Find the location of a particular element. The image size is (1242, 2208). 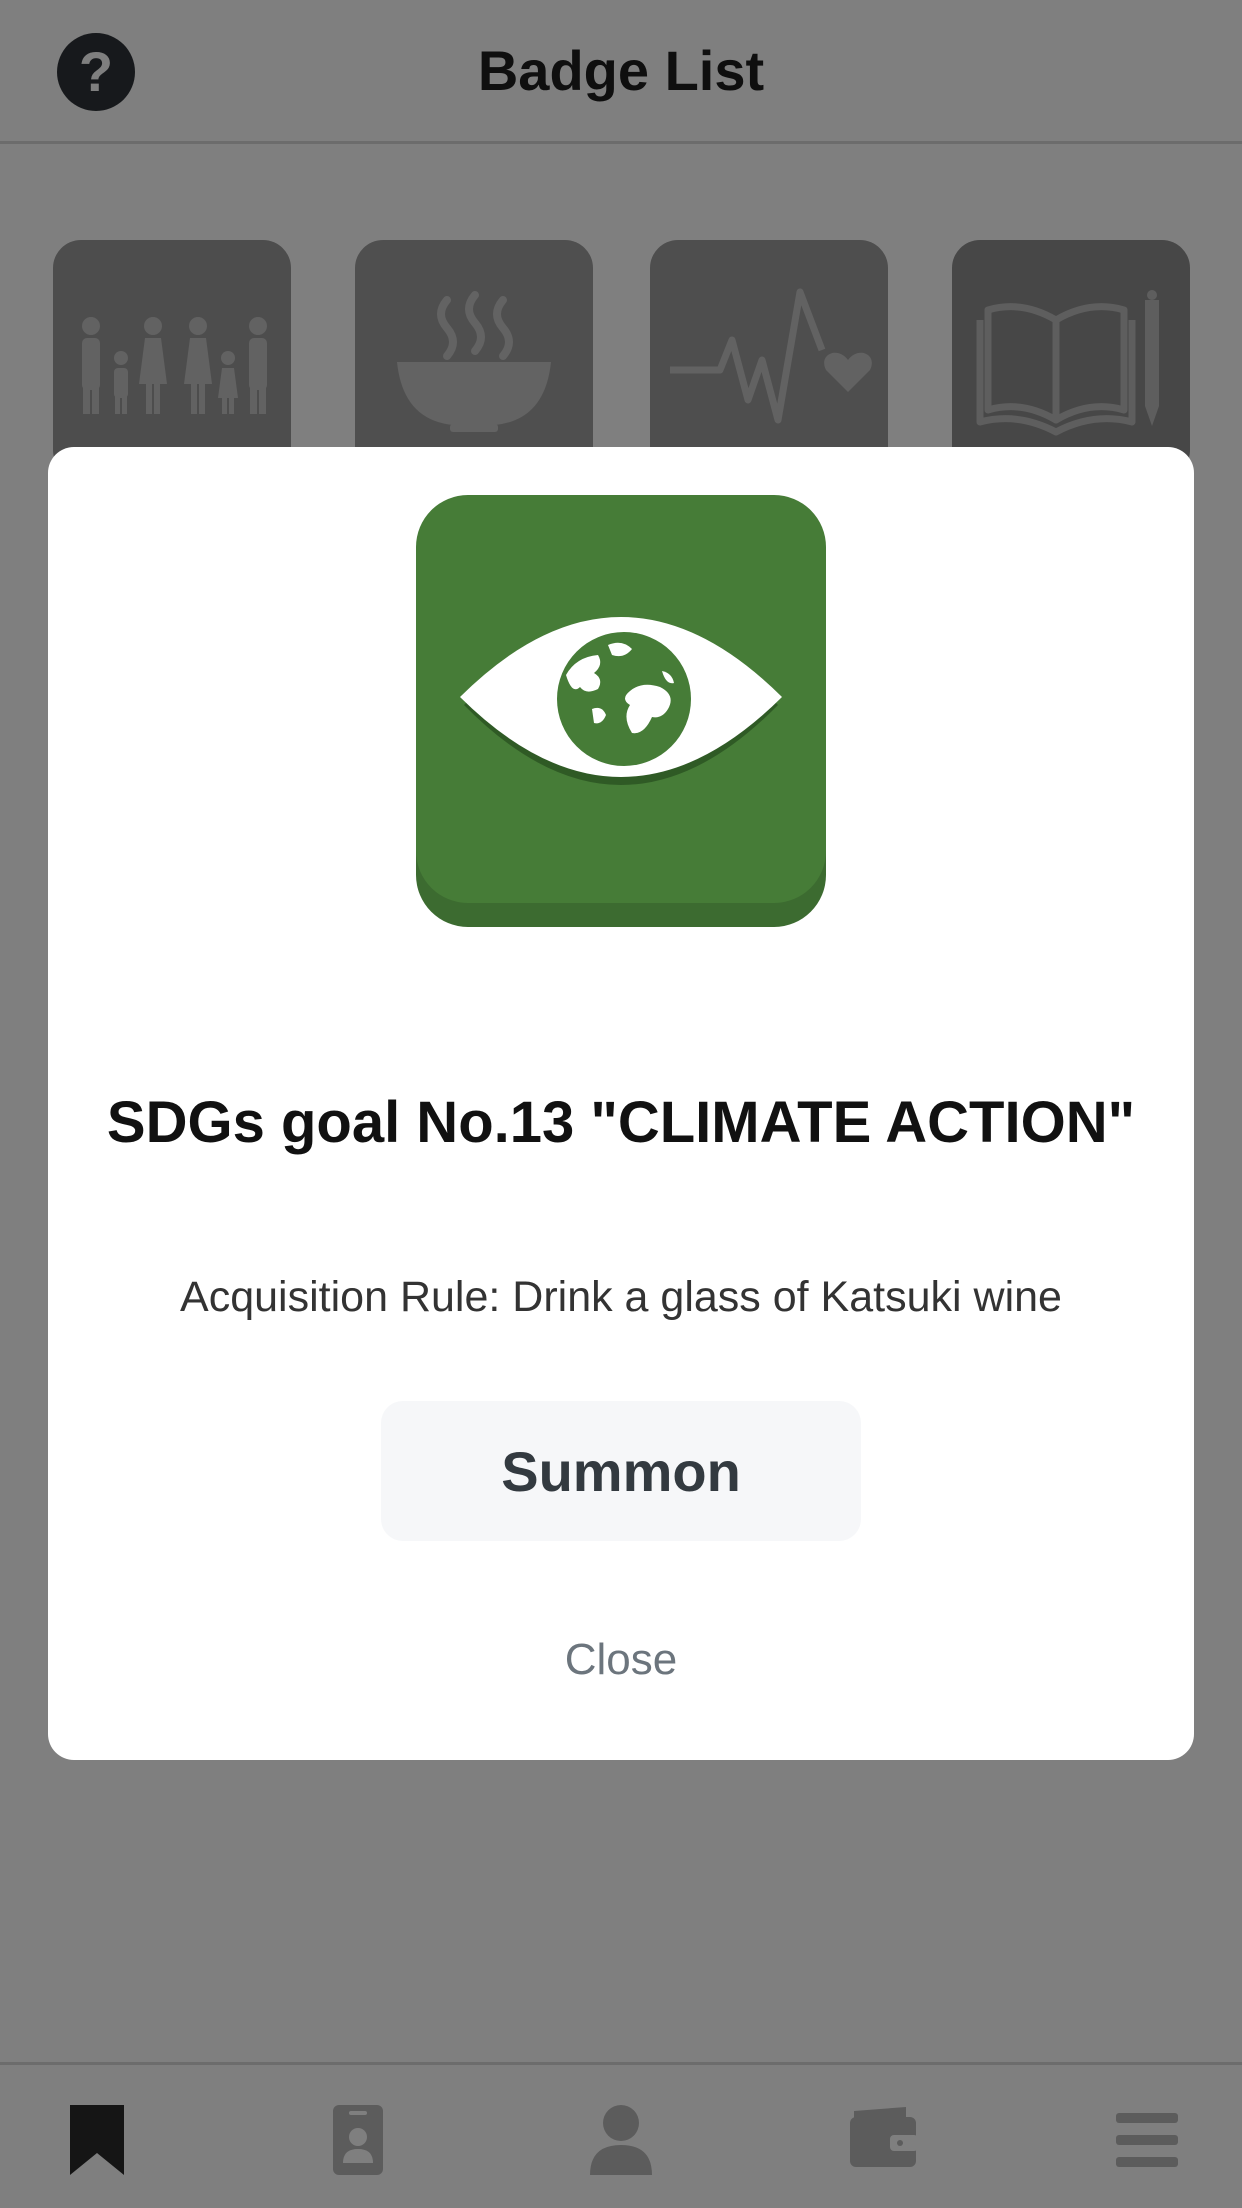

close-button: Close is located at coordinates (621, 1660).